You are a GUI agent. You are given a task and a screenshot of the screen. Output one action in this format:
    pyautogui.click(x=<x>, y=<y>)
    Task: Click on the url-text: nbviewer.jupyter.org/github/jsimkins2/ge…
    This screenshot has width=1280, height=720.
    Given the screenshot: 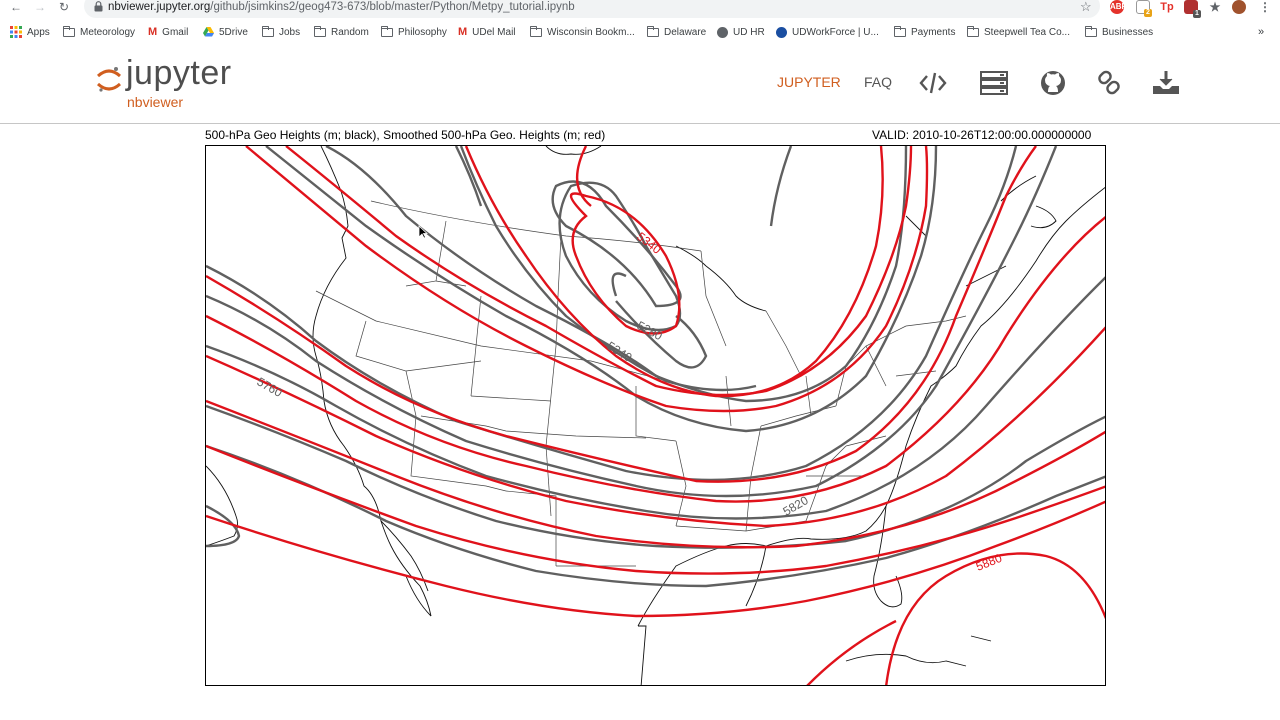 What is the action you would take?
    pyautogui.click(x=341, y=7)
    